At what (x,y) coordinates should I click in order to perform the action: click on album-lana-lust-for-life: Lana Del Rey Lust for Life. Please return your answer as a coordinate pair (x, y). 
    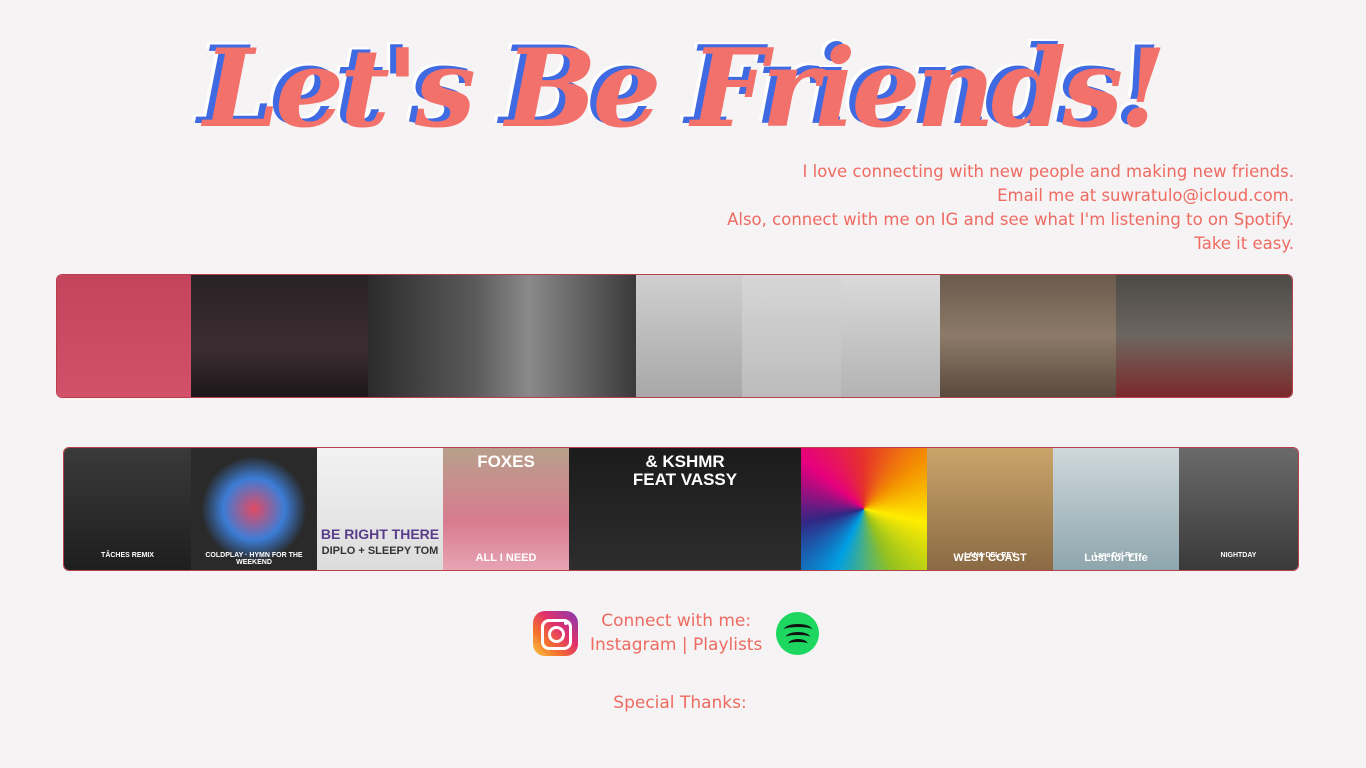
    Looking at the image, I should click on (1116, 509).